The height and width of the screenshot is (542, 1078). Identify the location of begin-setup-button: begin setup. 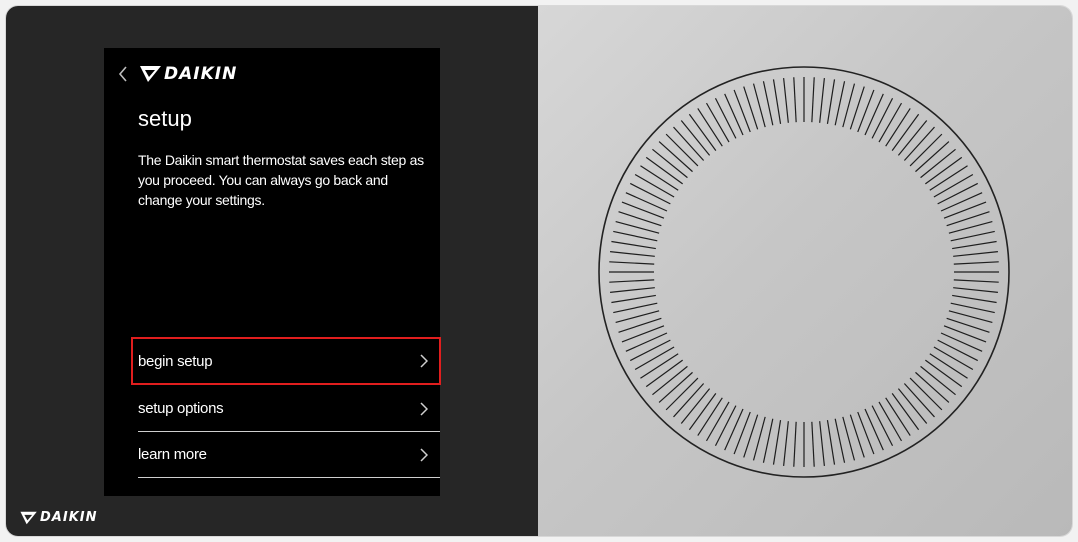
(286, 361).